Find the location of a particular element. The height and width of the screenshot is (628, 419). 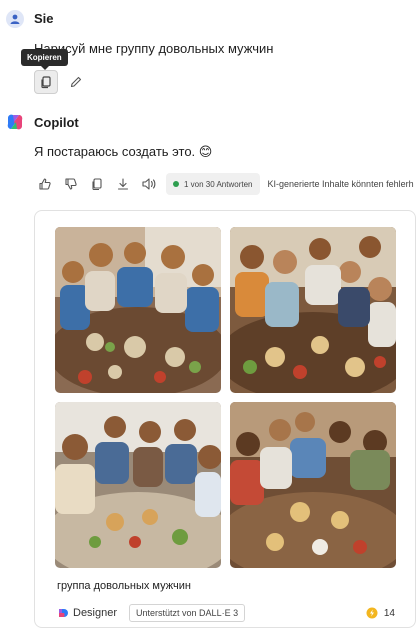

designer-logo-icon is located at coordinates (63, 613).